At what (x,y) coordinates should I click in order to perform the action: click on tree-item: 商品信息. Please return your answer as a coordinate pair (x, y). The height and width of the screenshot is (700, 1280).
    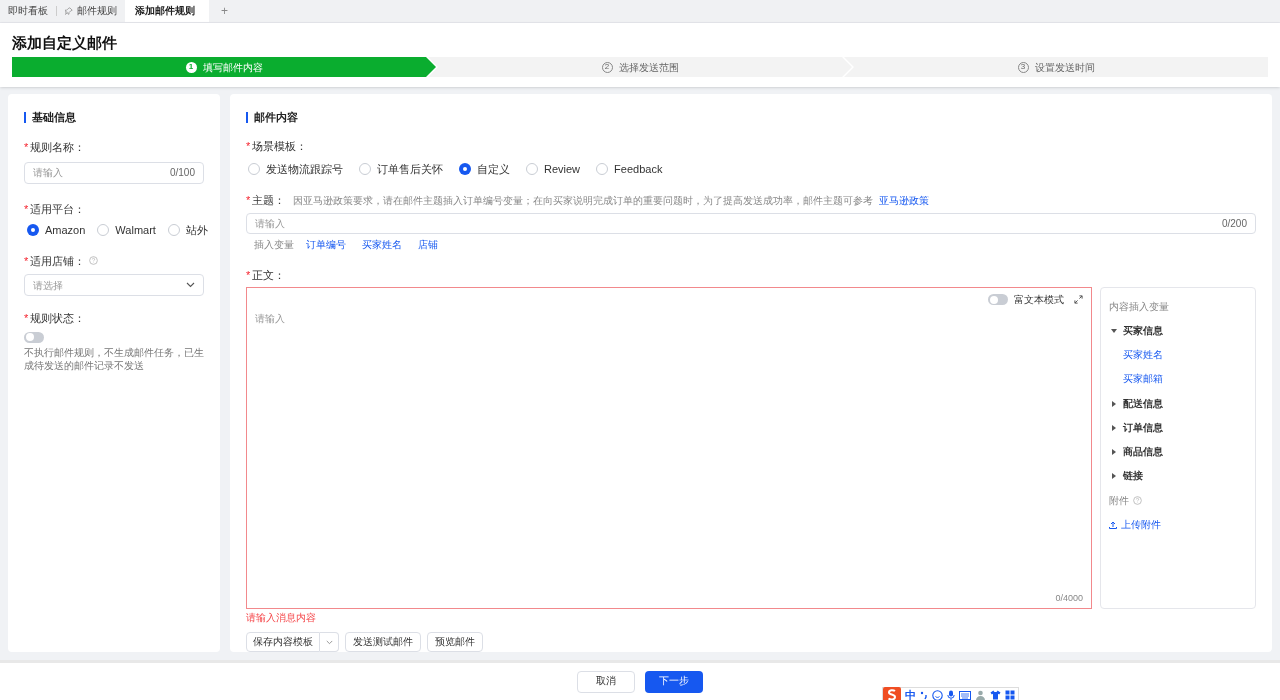
    Looking at the image, I should click on (1137, 452).